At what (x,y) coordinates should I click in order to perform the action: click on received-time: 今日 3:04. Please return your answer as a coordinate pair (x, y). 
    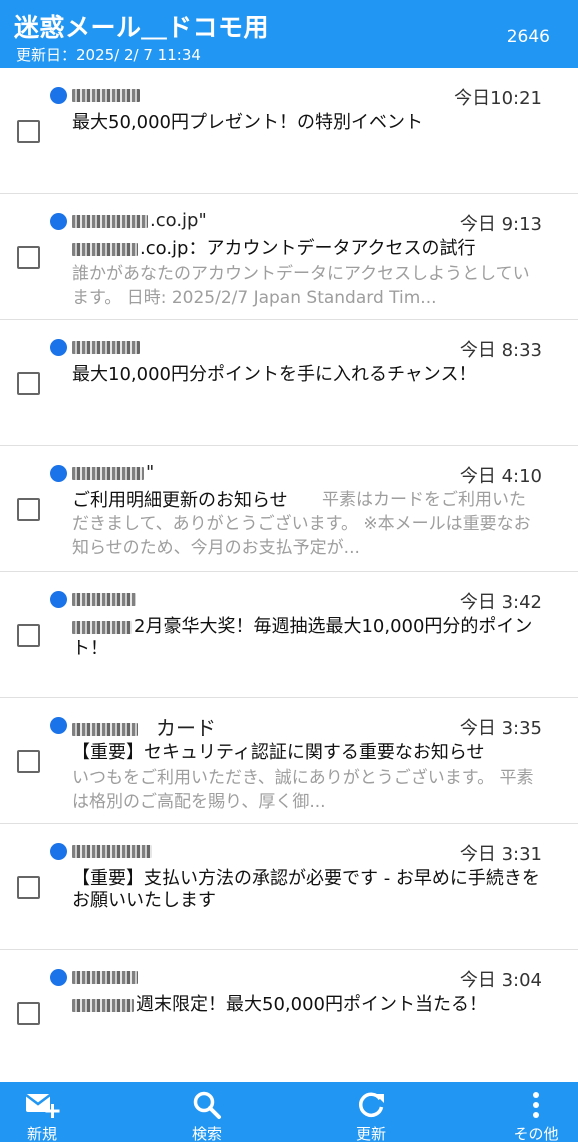
    Looking at the image, I should click on (500, 980).